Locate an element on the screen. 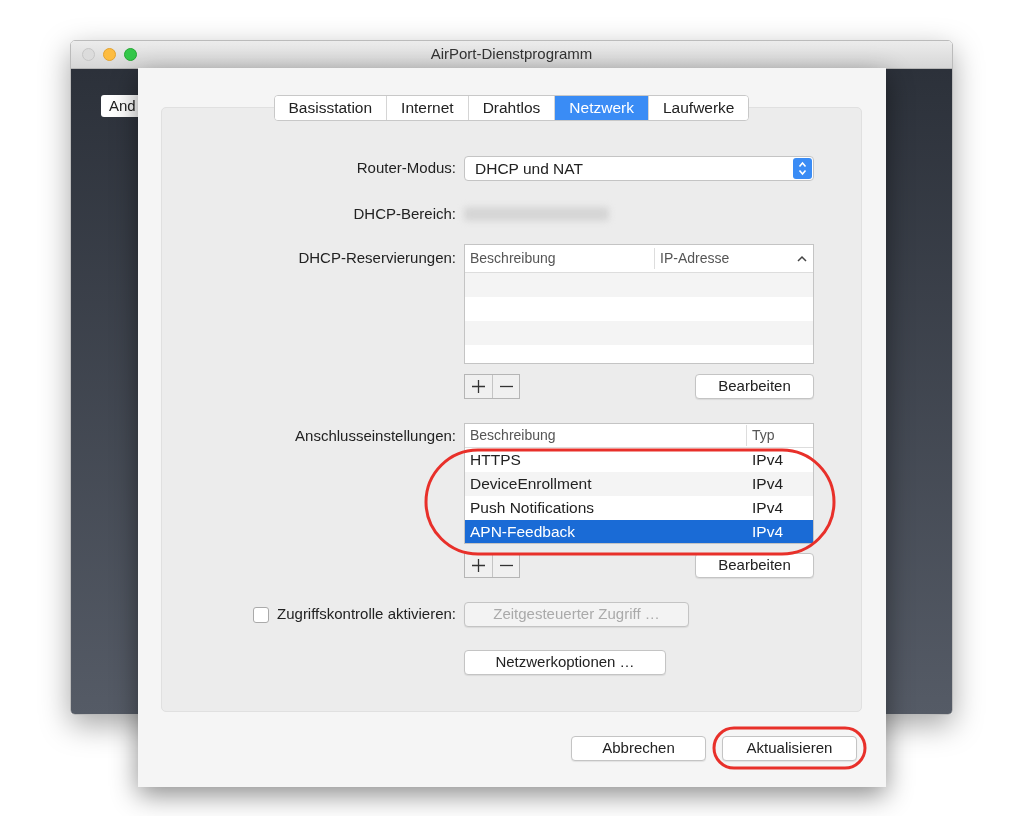 The width and height of the screenshot is (1024, 816). field-label: DHCP-Bereich: is located at coordinates (404, 213).